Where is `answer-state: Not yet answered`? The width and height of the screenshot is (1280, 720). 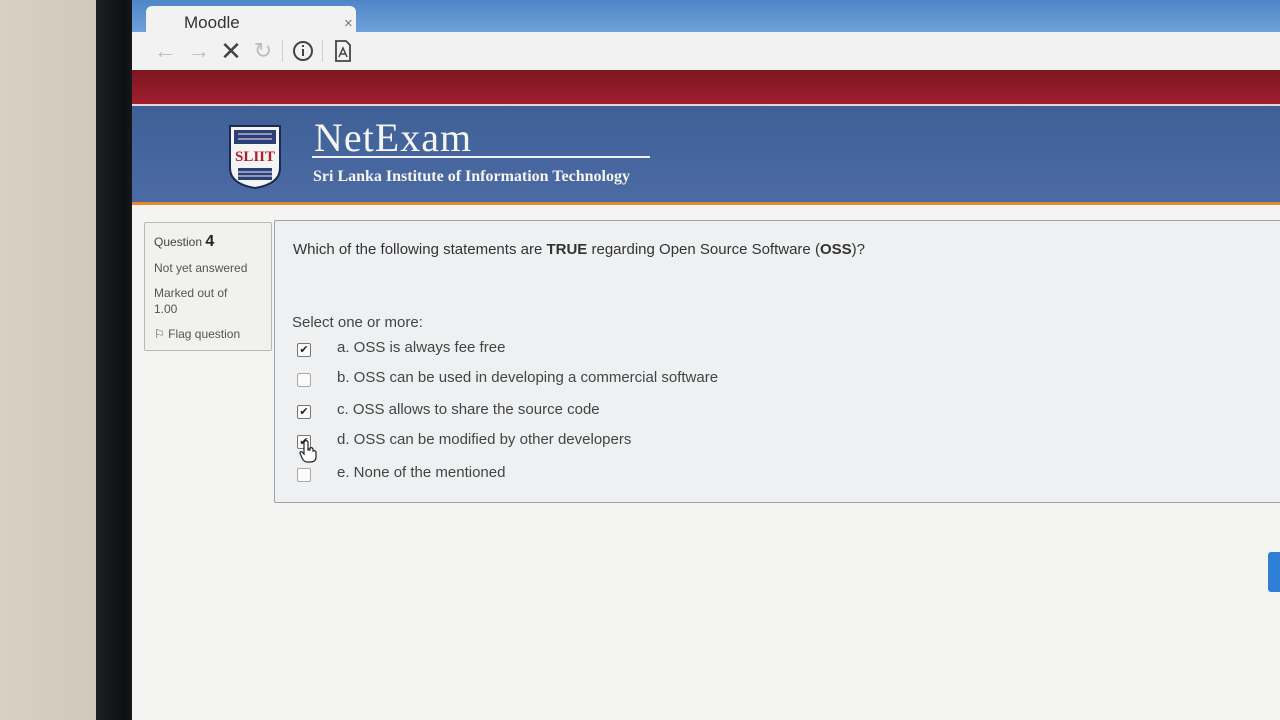 answer-state: Not yet answered is located at coordinates (201, 268).